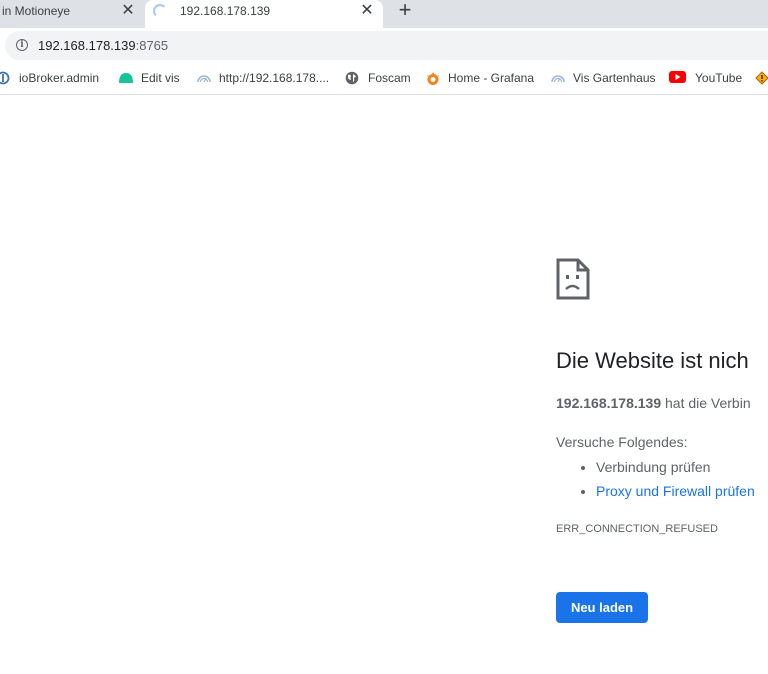  Describe the element at coordinates (432, 78) in the screenshot. I see `grafana-icon` at that location.